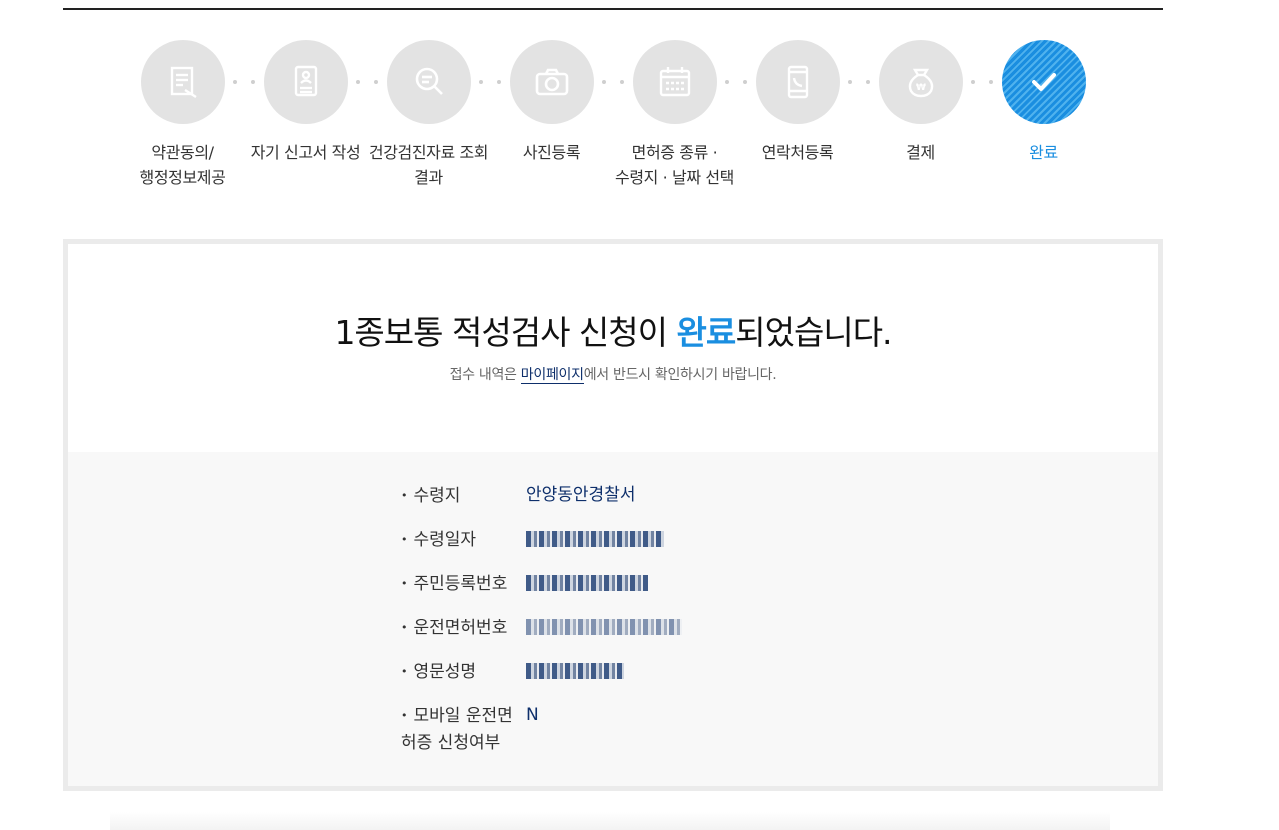 Image resolution: width=1279 pixels, height=830 pixels. I want to click on step-complete: 완료, so click(1043, 102).